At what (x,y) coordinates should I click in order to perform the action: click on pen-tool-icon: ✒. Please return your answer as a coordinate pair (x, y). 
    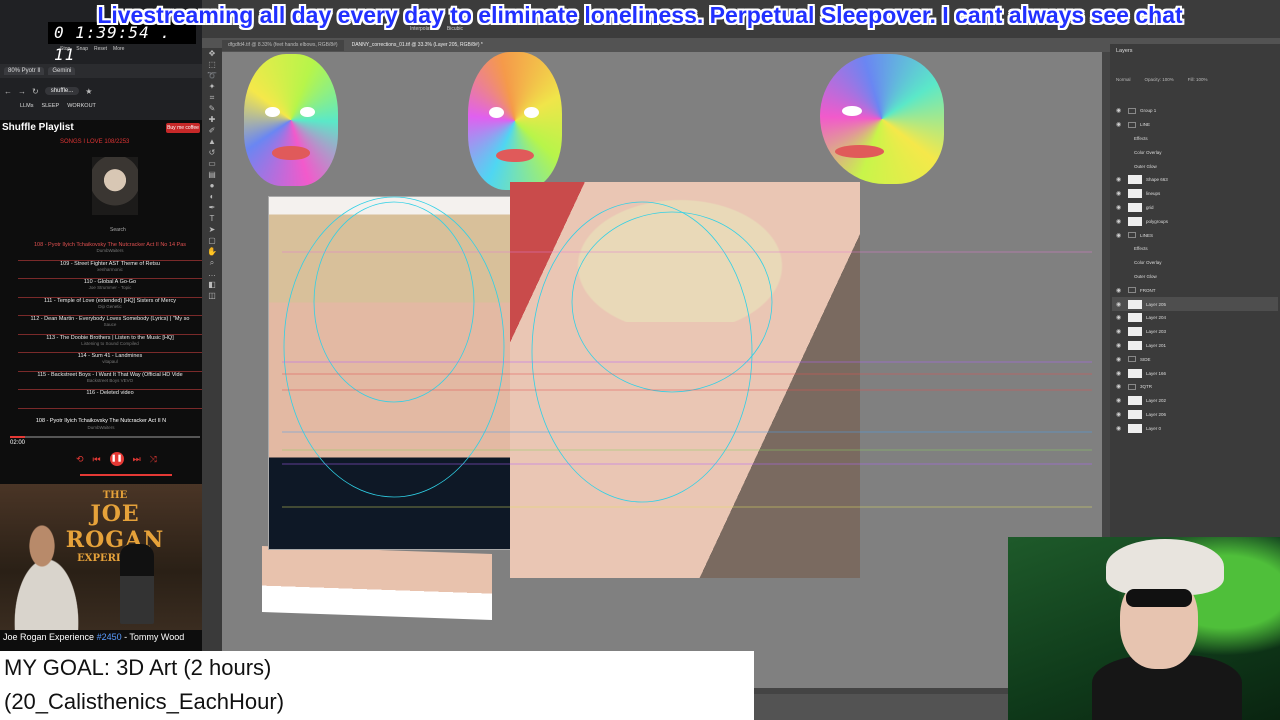
    Looking at the image, I should click on (212, 207).